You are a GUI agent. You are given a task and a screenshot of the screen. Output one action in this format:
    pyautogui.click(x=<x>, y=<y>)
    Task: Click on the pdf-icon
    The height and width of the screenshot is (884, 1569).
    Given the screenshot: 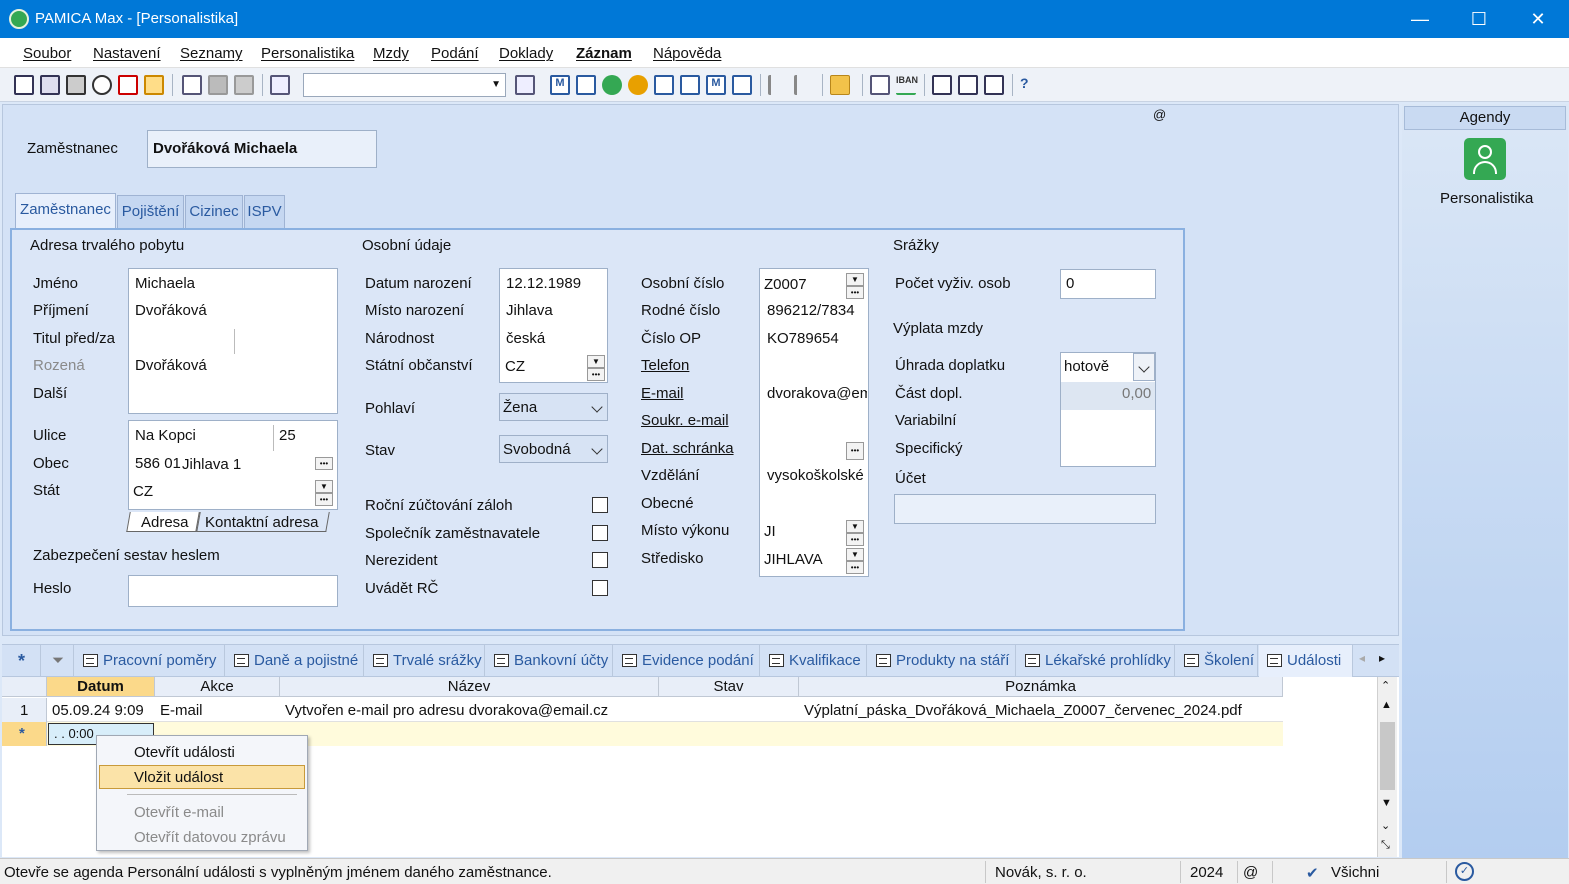 What is the action you would take?
    pyautogui.click(x=128, y=85)
    